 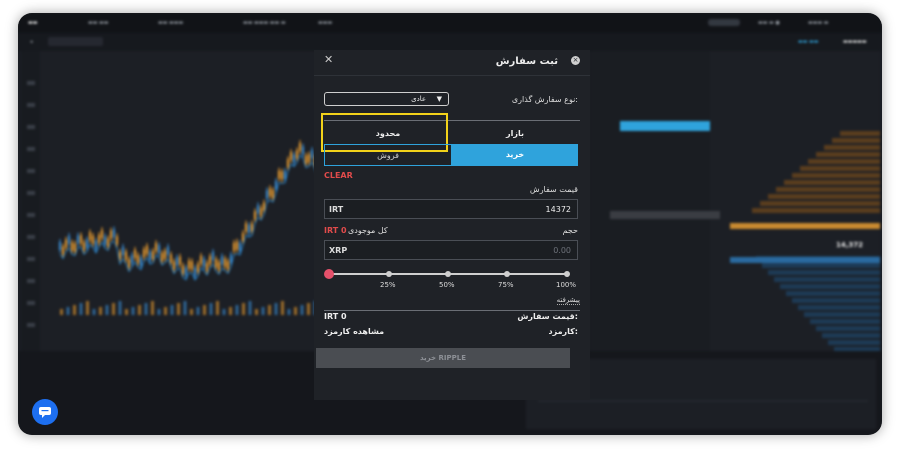 I want to click on order-type-value: عادی, so click(x=418, y=99).